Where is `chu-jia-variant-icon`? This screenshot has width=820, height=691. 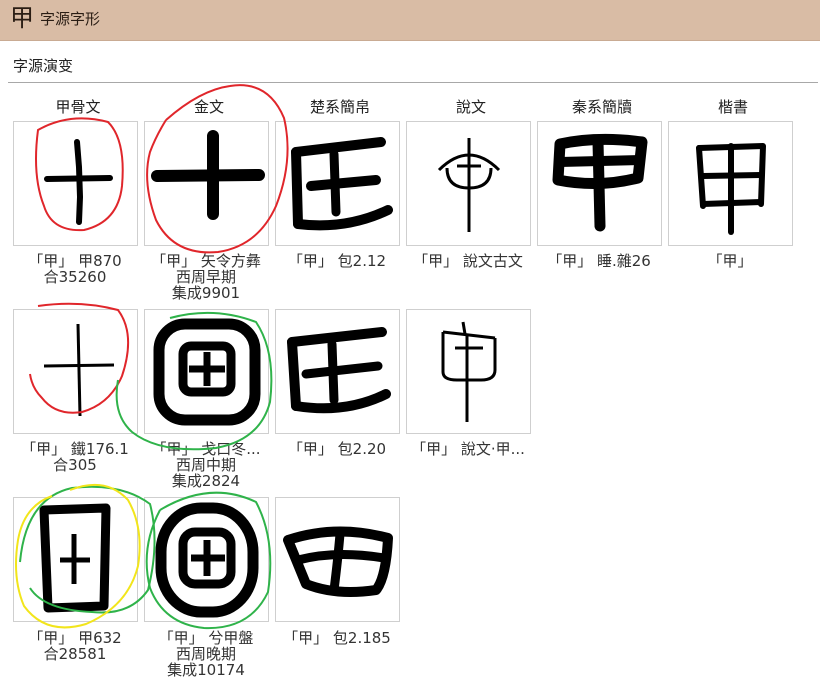 chu-jia-variant-icon is located at coordinates (339, 370).